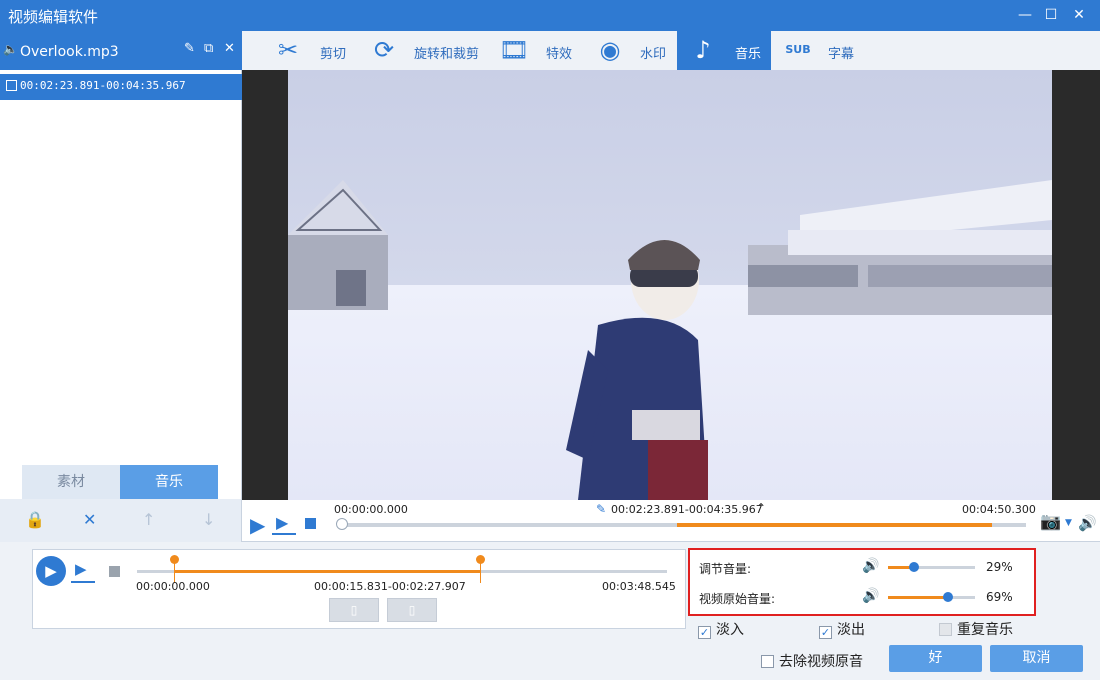  I want to click on edit-toolbar: ✂ 剪切 ⟳ 旋转和裁剪 🎞 特效 ◉ 水印 ♪ 音乐 SUB 字幕, so click(671, 50).